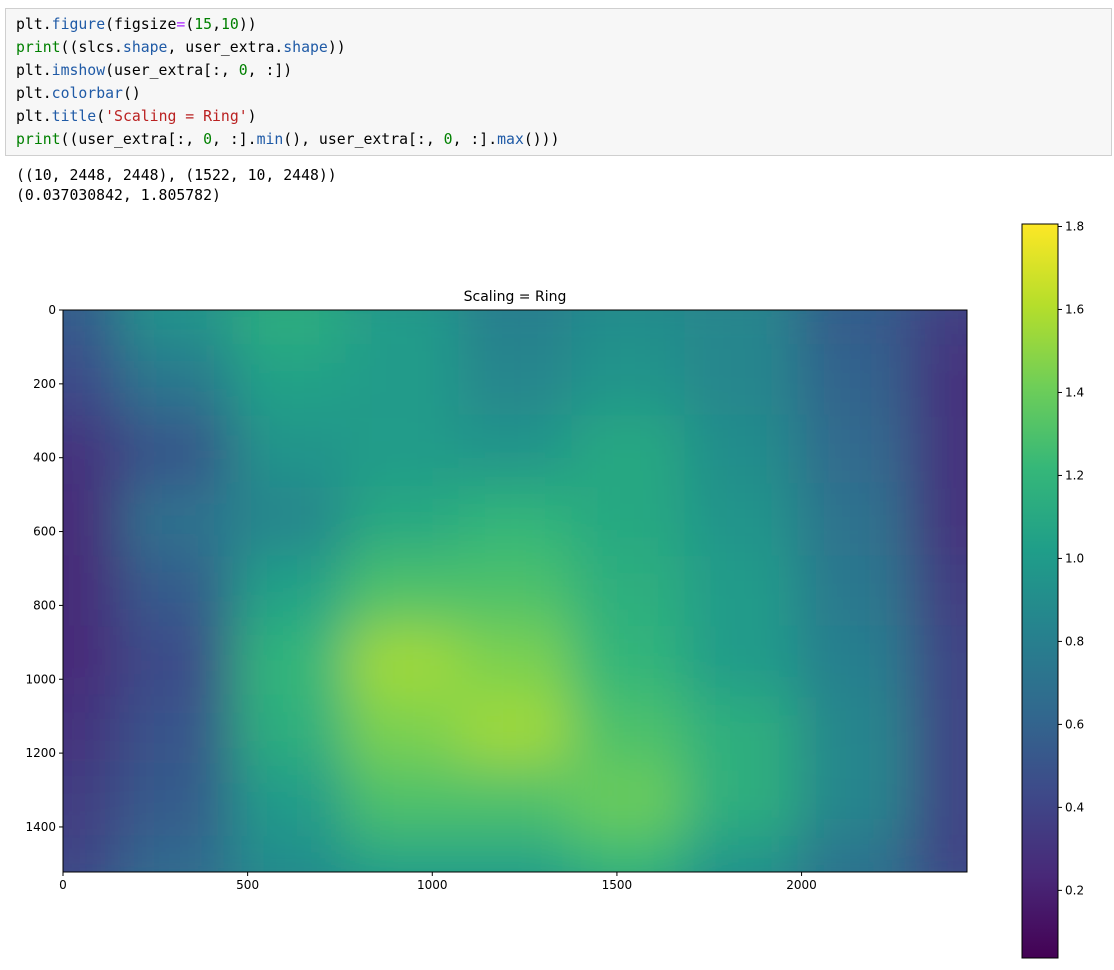  I want to click on code-token: min, so click(270, 139).